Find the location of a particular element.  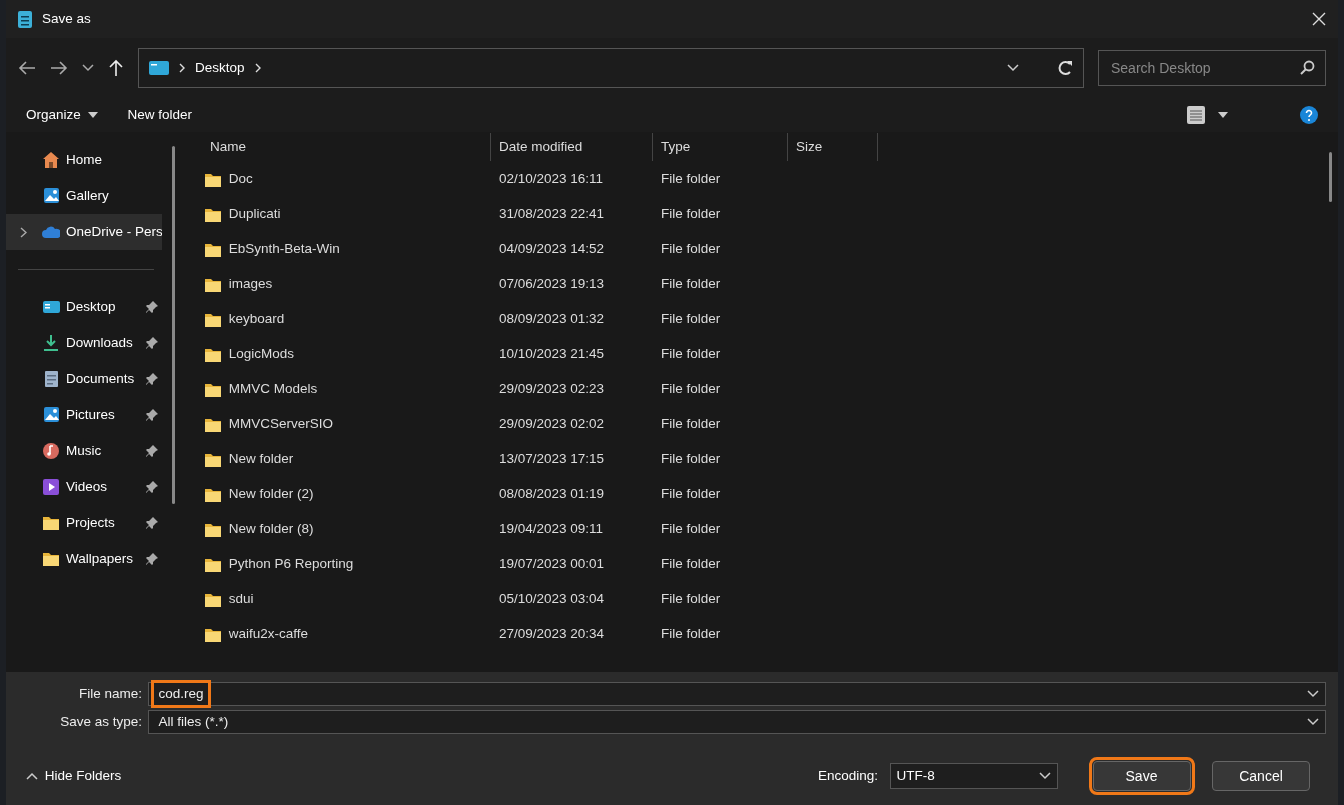

search-field: Search Desktop is located at coordinates (1204, 68).